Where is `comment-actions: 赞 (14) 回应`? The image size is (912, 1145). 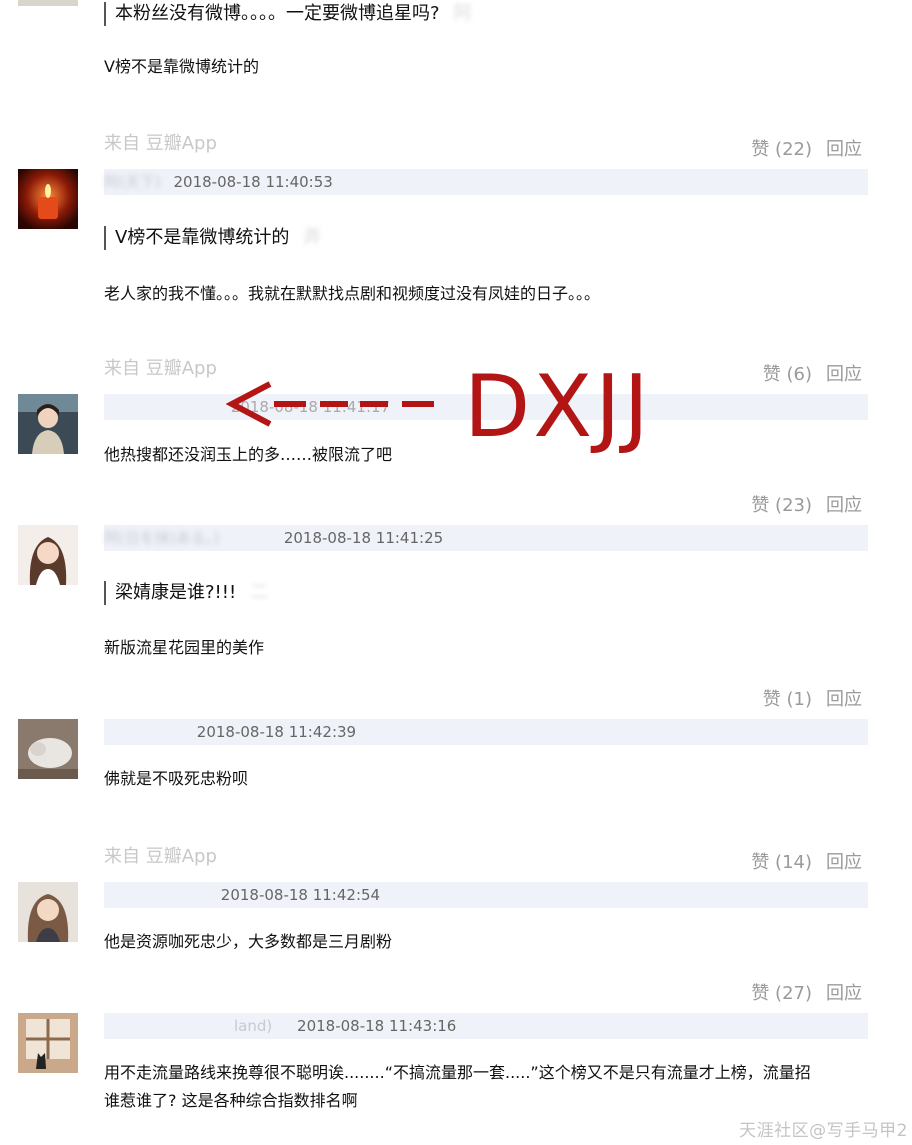
comment-actions: 赞 (14) 回应 is located at coordinates (806, 861).